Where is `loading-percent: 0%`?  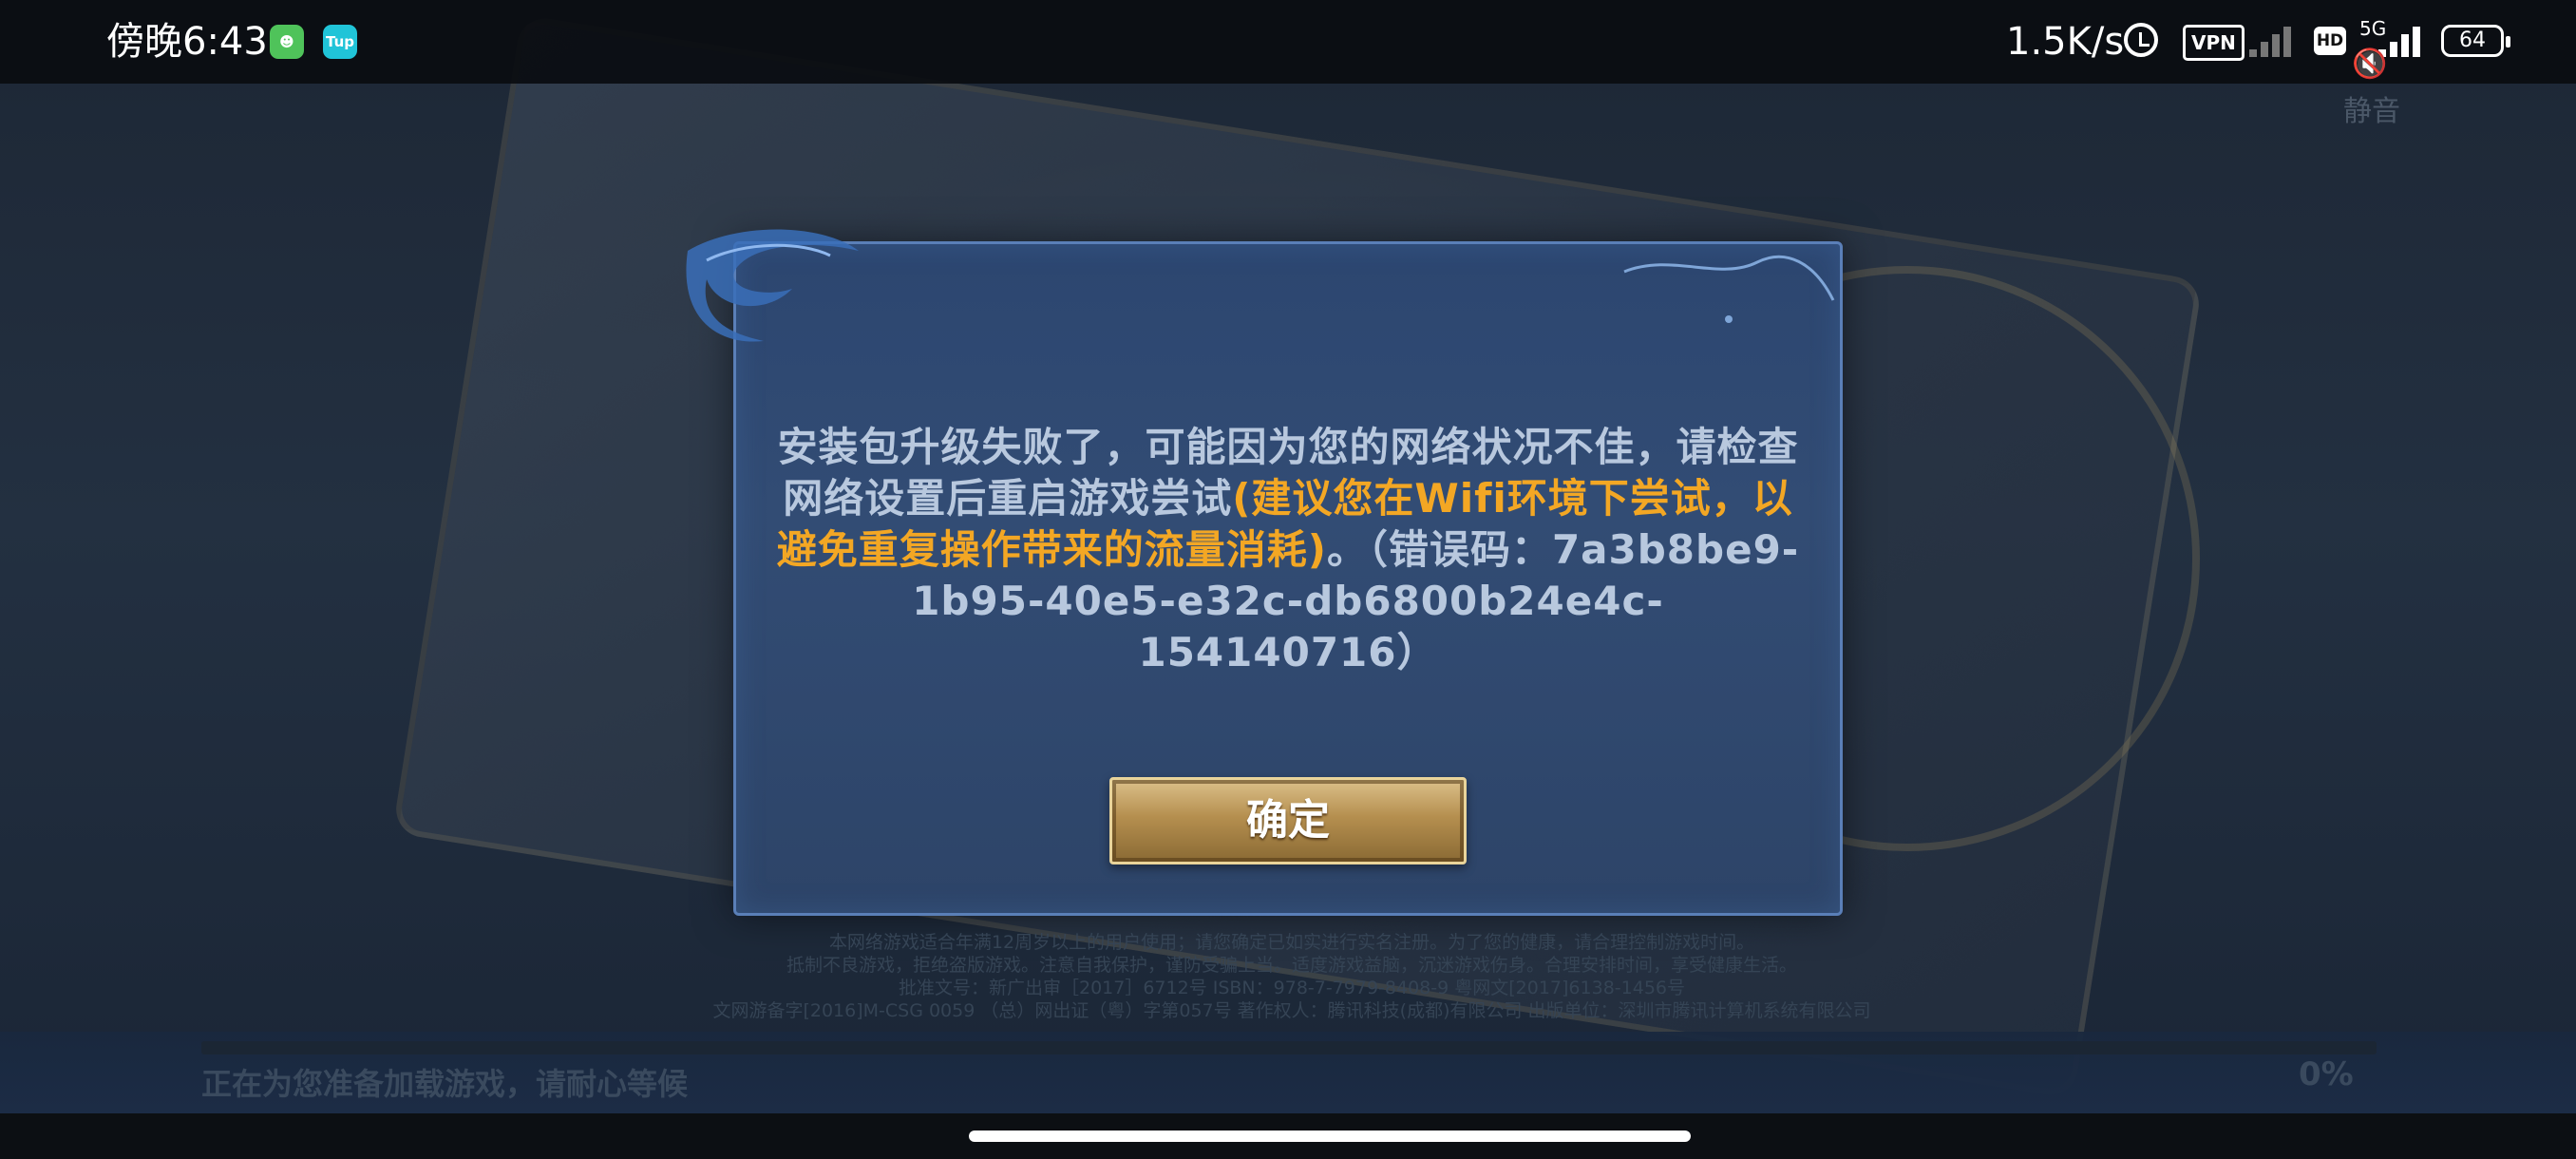
loading-percent: 0% is located at coordinates (2326, 1074).